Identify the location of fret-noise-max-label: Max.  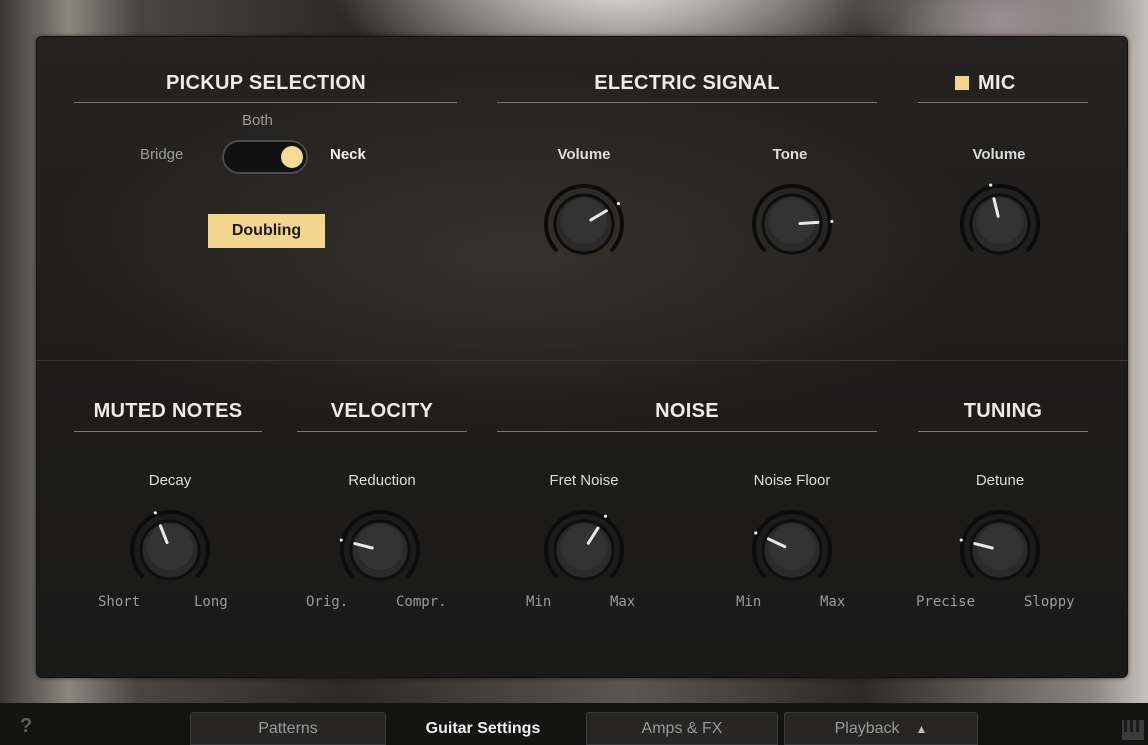
(623, 602).